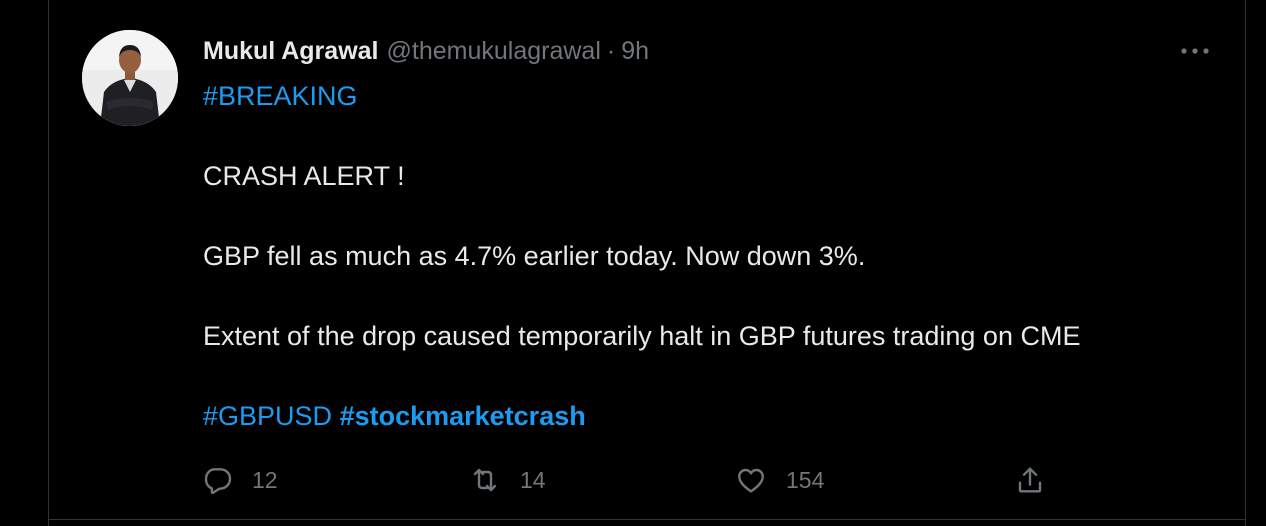  Describe the element at coordinates (291, 51) in the screenshot. I see `author-name: Mukul Agrawal` at that location.